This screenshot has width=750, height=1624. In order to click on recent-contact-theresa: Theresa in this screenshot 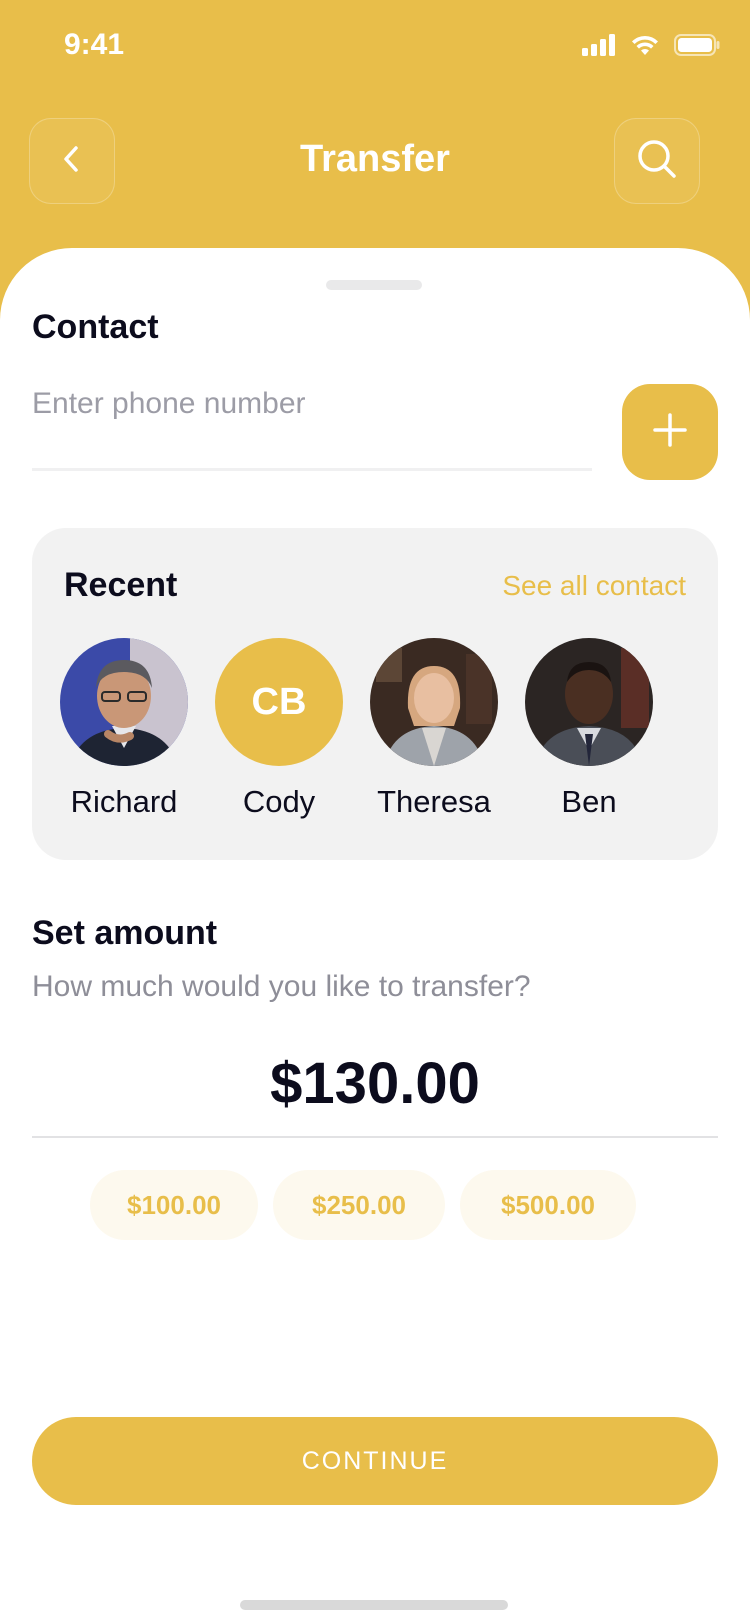, I will do `click(434, 729)`.